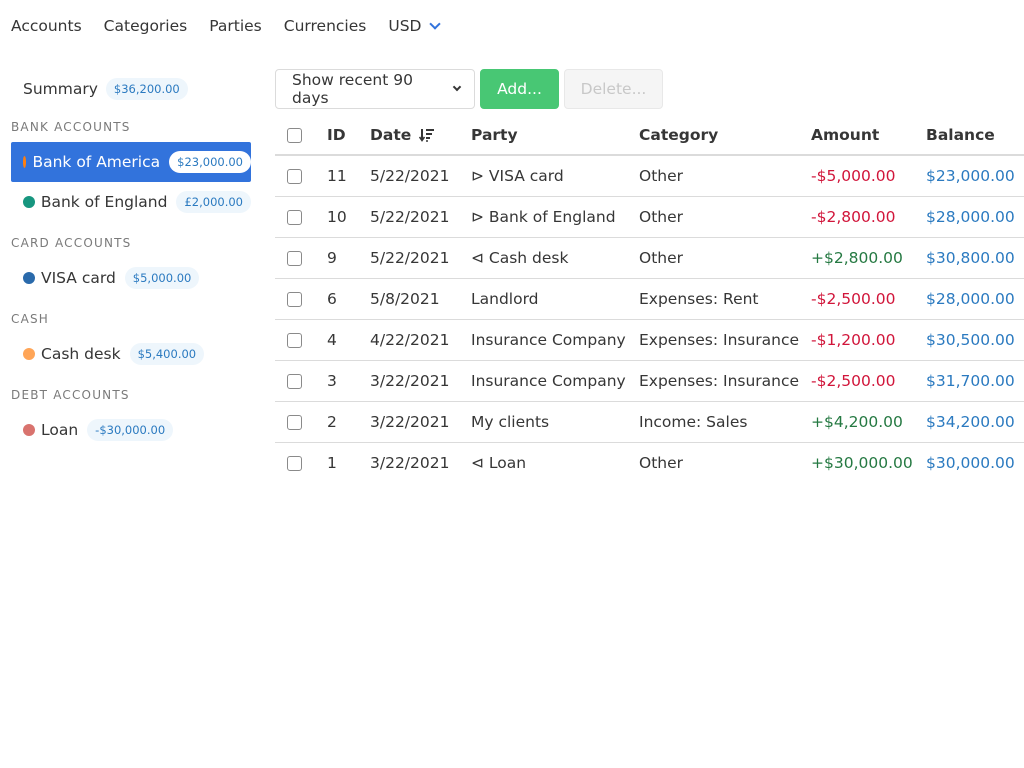 The height and width of the screenshot is (768, 1024). Describe the element at coordinates (555, 135) in the screenshot. I see `header-party: Party` at that location.